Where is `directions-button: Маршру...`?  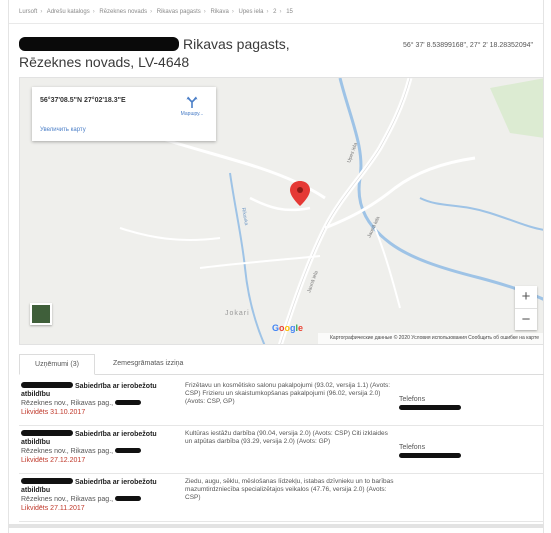 directions-button: Маршру... is located at coordinates (192, 106).